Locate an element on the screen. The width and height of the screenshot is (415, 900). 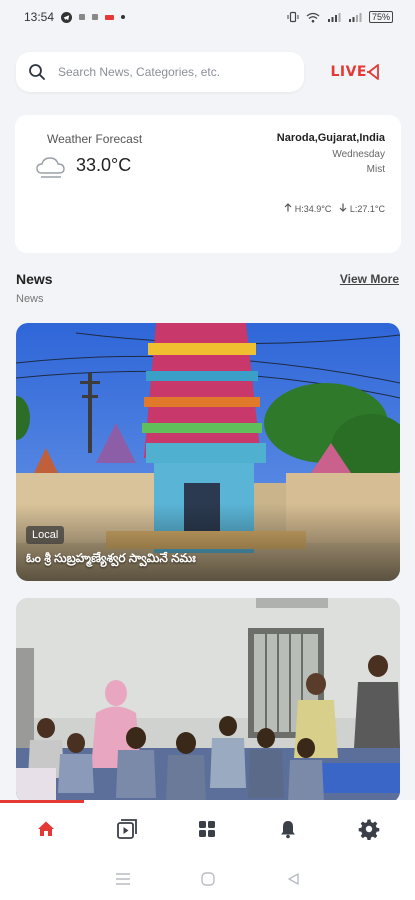
system-nav-bar is located at coordinates (207, 879).